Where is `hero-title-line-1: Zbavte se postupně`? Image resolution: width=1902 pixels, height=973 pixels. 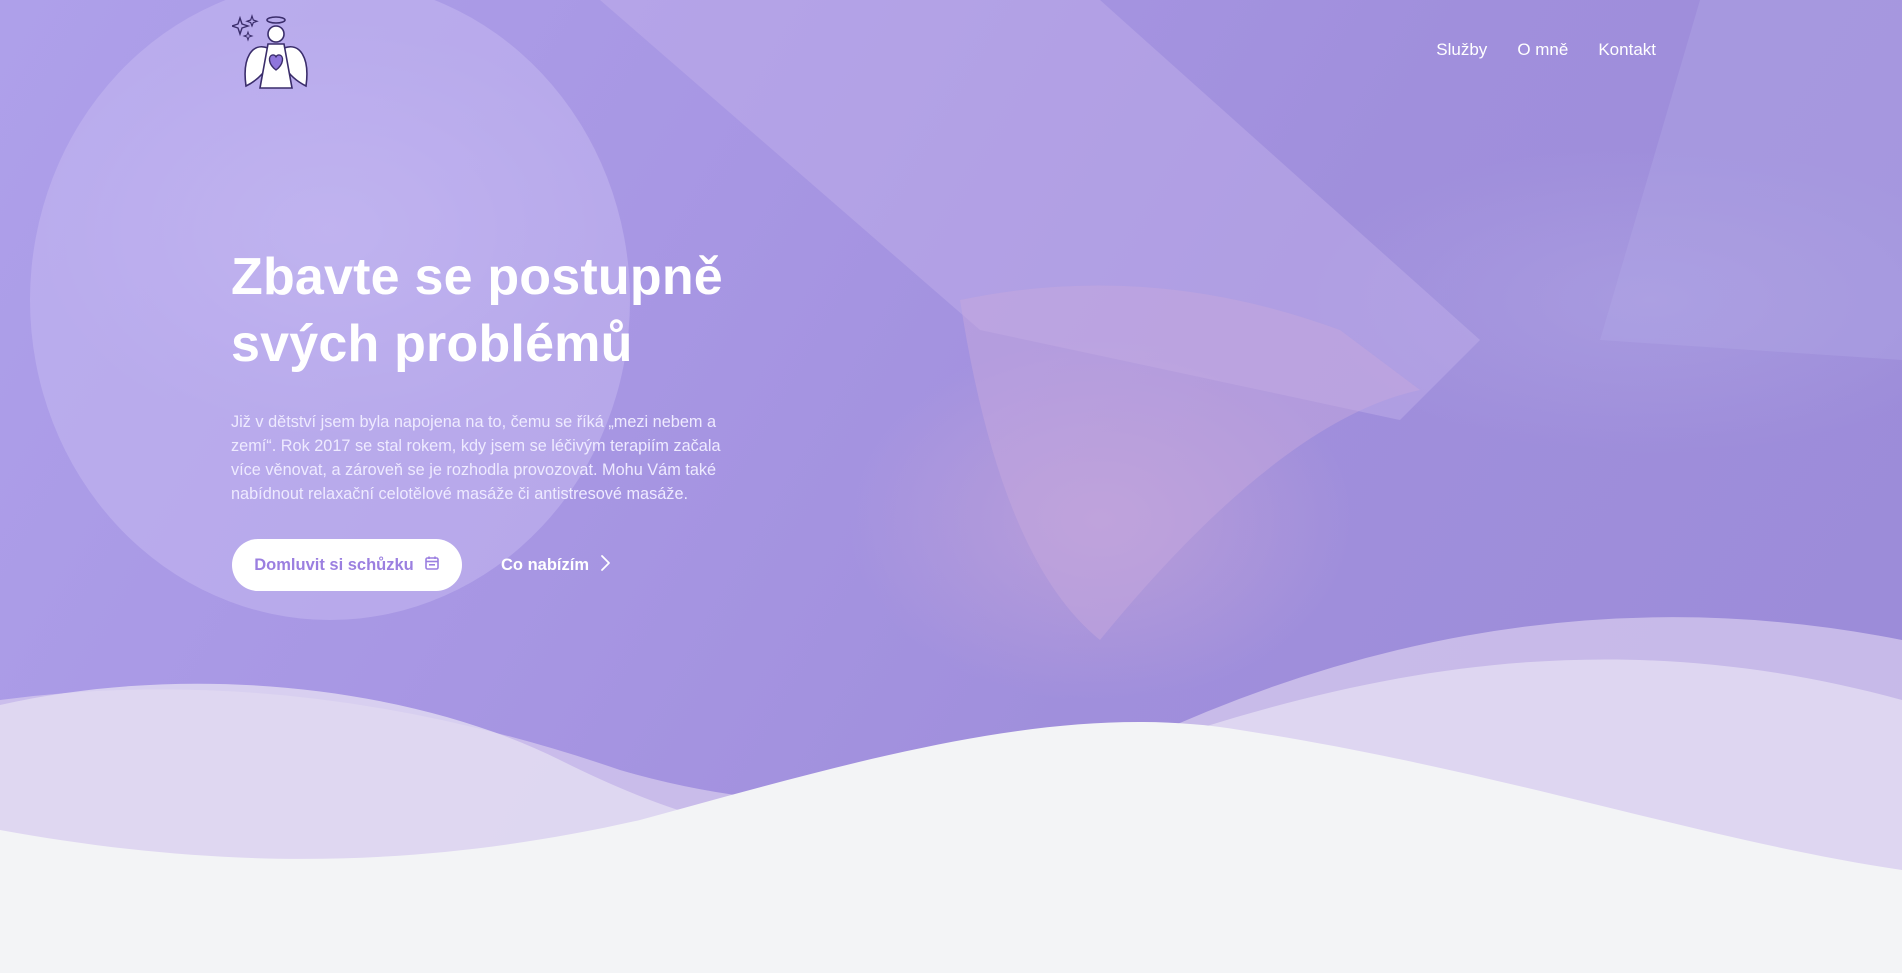
hero-title-line-1: Zbavte se postupně is located at coordinates (477, 277).